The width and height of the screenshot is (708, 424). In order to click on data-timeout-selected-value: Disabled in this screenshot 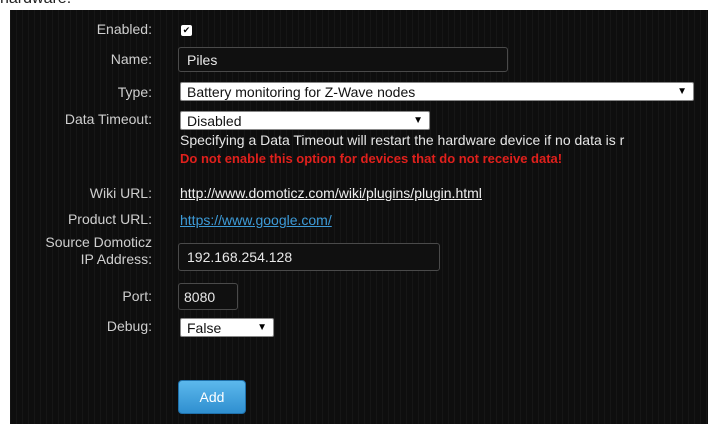, I will do `click(214, 120)`.